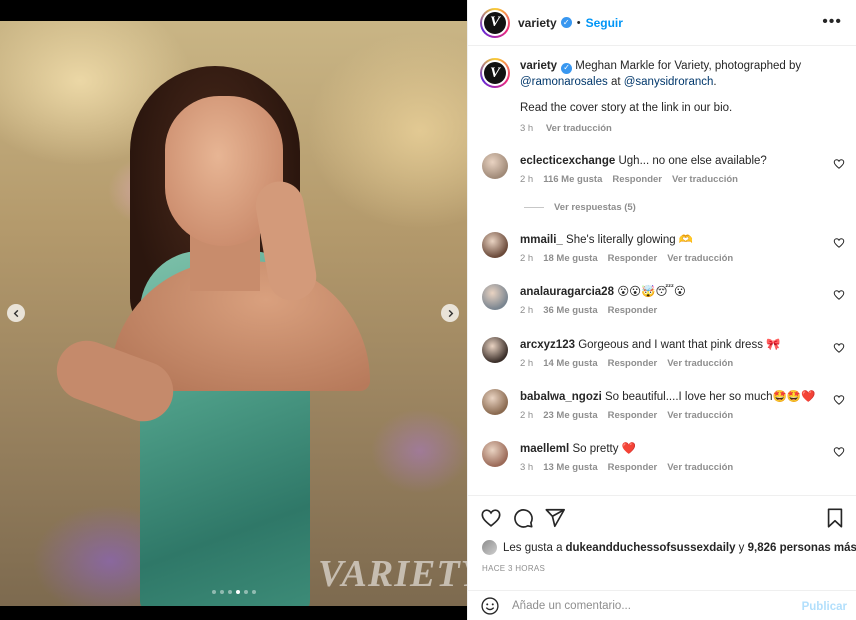 The image size is (856, 620). Describe the element at coordinates (567, 161) in the screenshot. I see `comment-username: eclecticexchange` at that location.